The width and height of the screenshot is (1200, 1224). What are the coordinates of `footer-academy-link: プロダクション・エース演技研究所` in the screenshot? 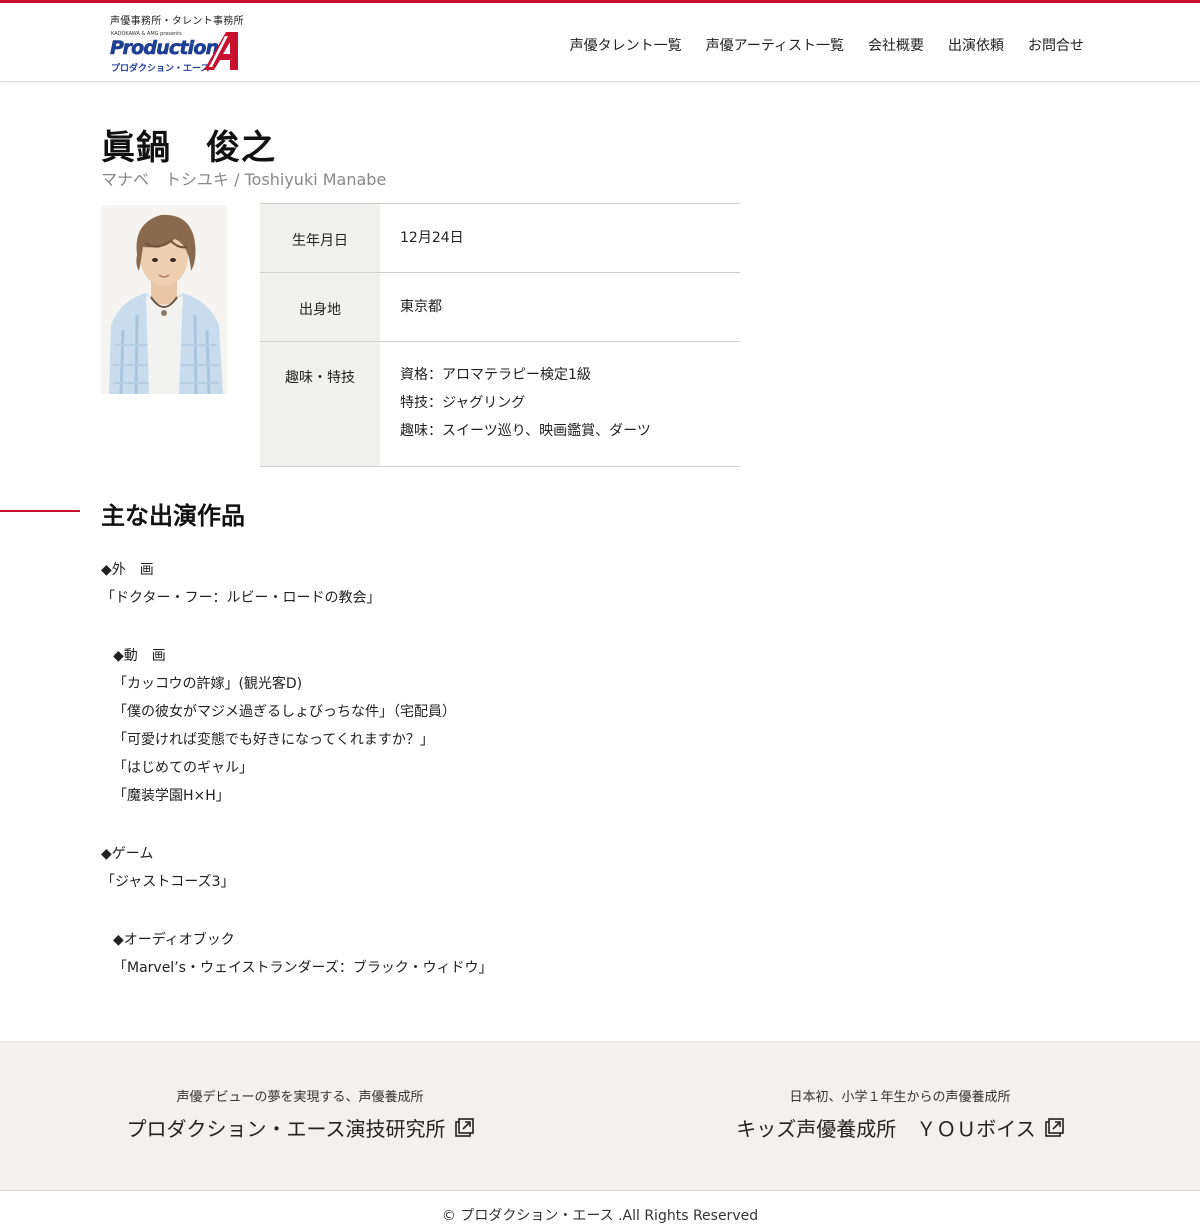 It's located at (300, 1127).